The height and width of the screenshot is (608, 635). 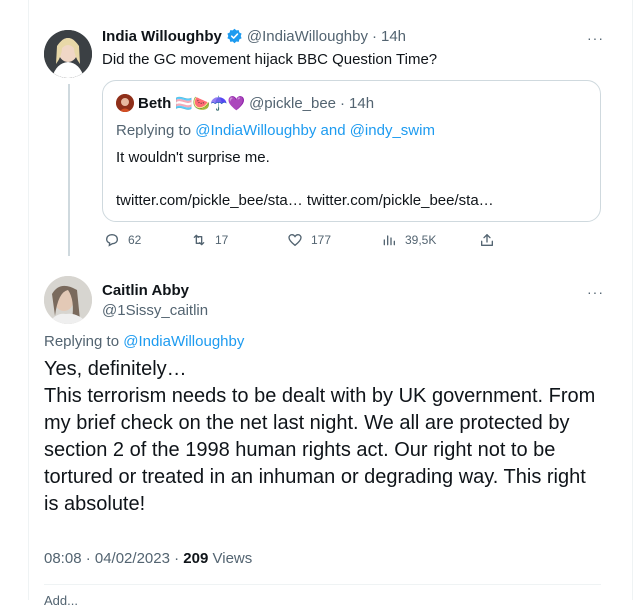 I want to click on main-replying-user-link: @IndiaWilloughby, so click(x=183, y=341).